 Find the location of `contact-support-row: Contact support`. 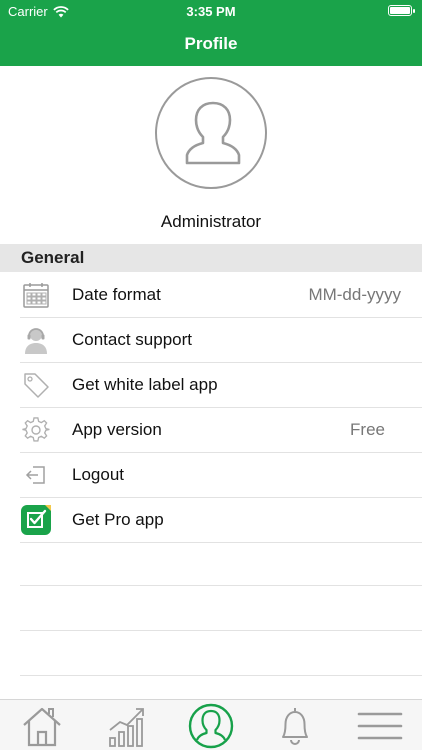

contact-support-row: Contact support is located at coordinates (211, 340).